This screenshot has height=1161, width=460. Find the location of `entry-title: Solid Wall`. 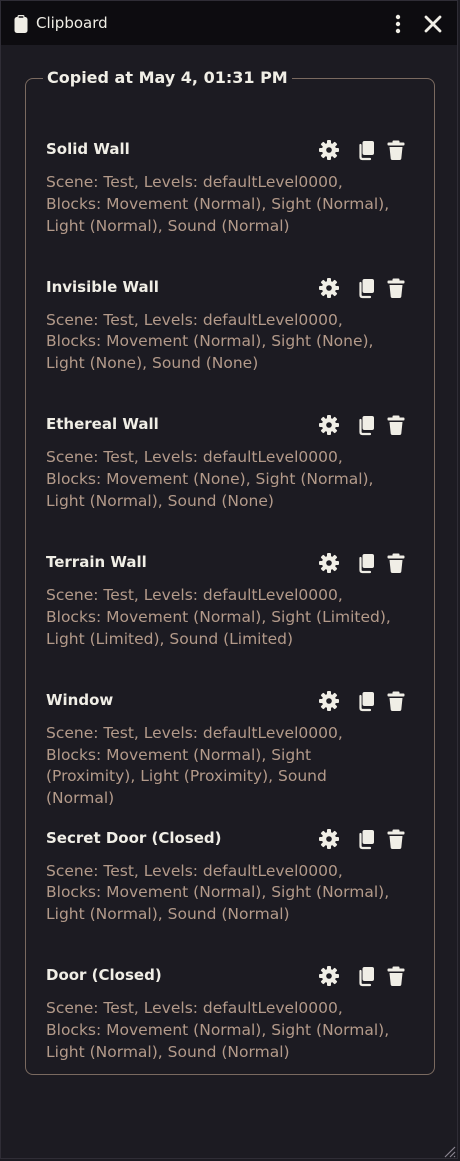

entry-title: Solid Wall is located at coordinates (88, 149).